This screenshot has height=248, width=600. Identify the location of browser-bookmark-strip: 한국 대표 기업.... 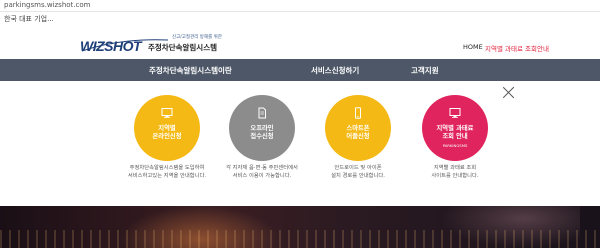
(300, 19).